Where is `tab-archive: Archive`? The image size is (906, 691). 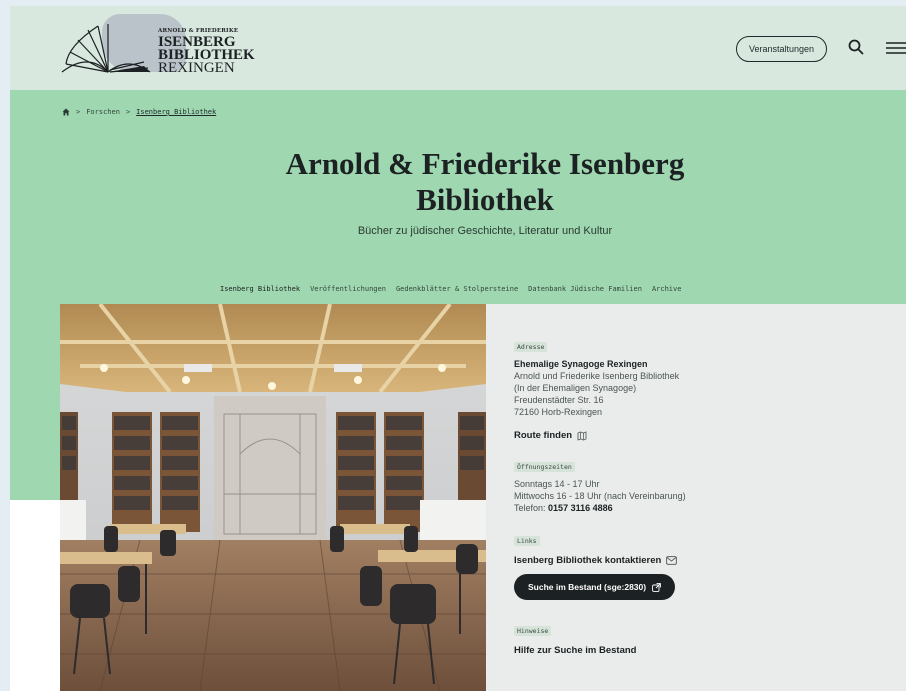
tab-archive: Archive is located at coordinates (667, 289).